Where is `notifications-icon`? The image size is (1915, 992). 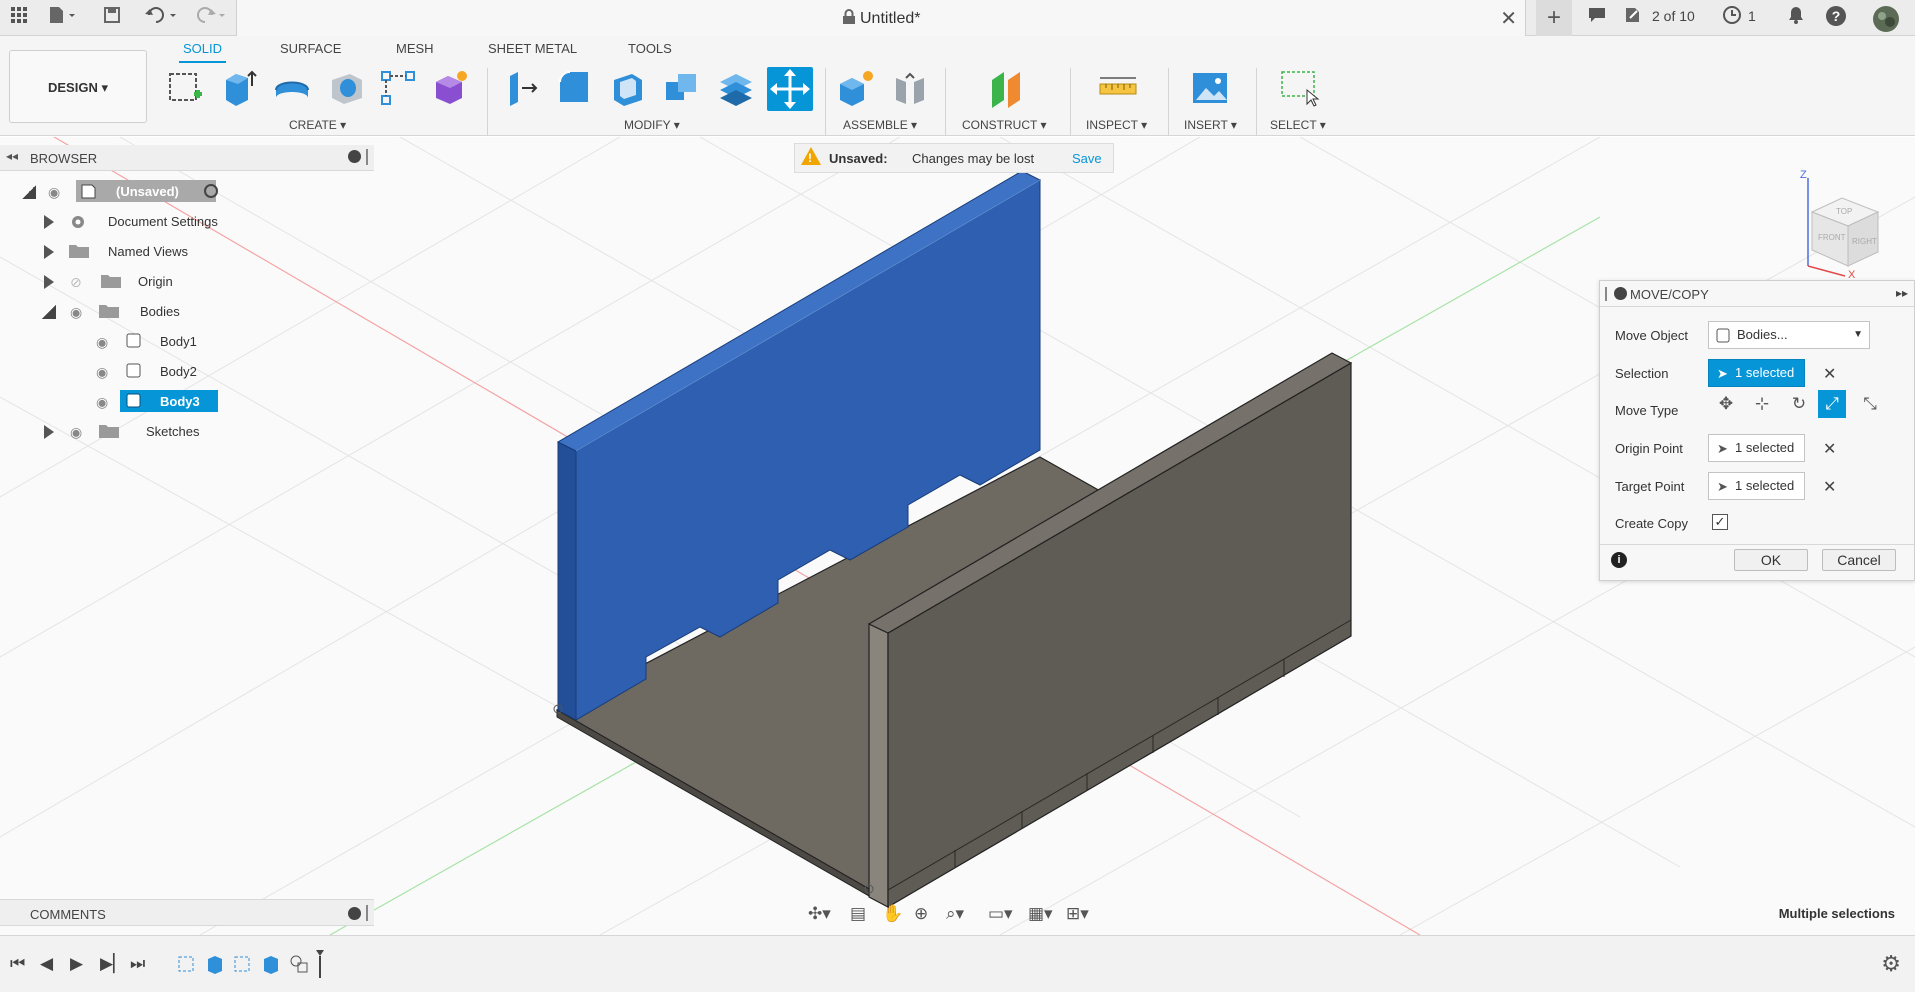
notifications-icon is located at coordinates (1796, 18).